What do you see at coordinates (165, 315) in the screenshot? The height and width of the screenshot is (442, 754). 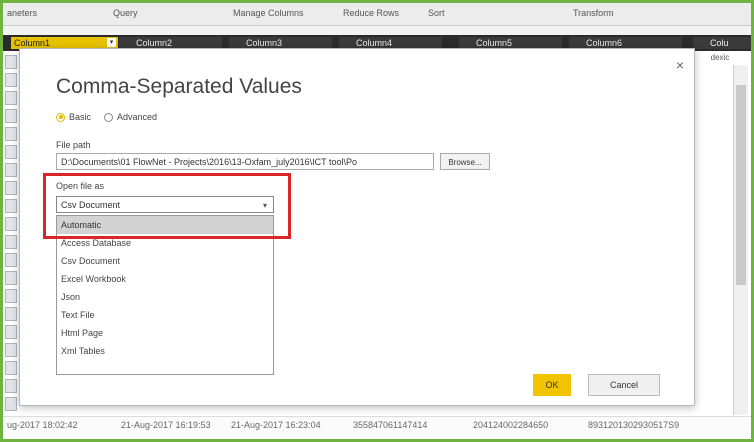 I see `dropdown-option: Text File` at bounding box center [165, 315].